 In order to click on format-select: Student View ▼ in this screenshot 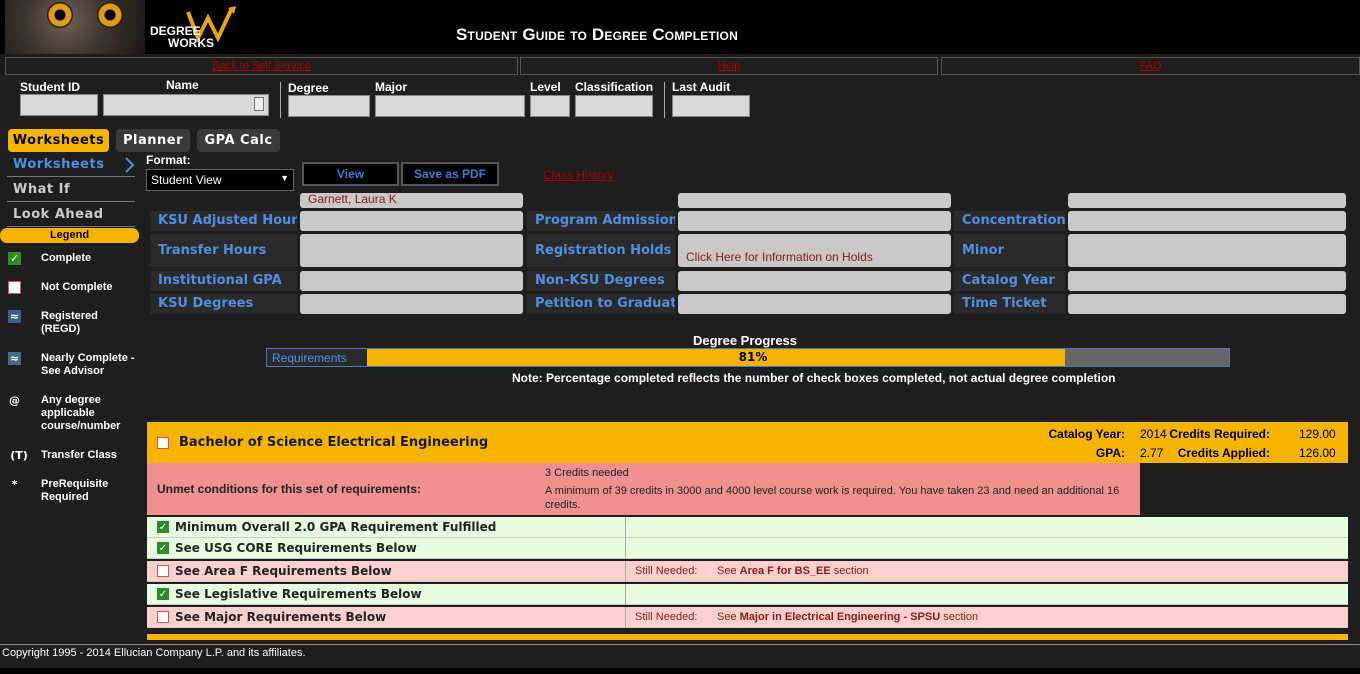, I will do `click(220, 180)`.